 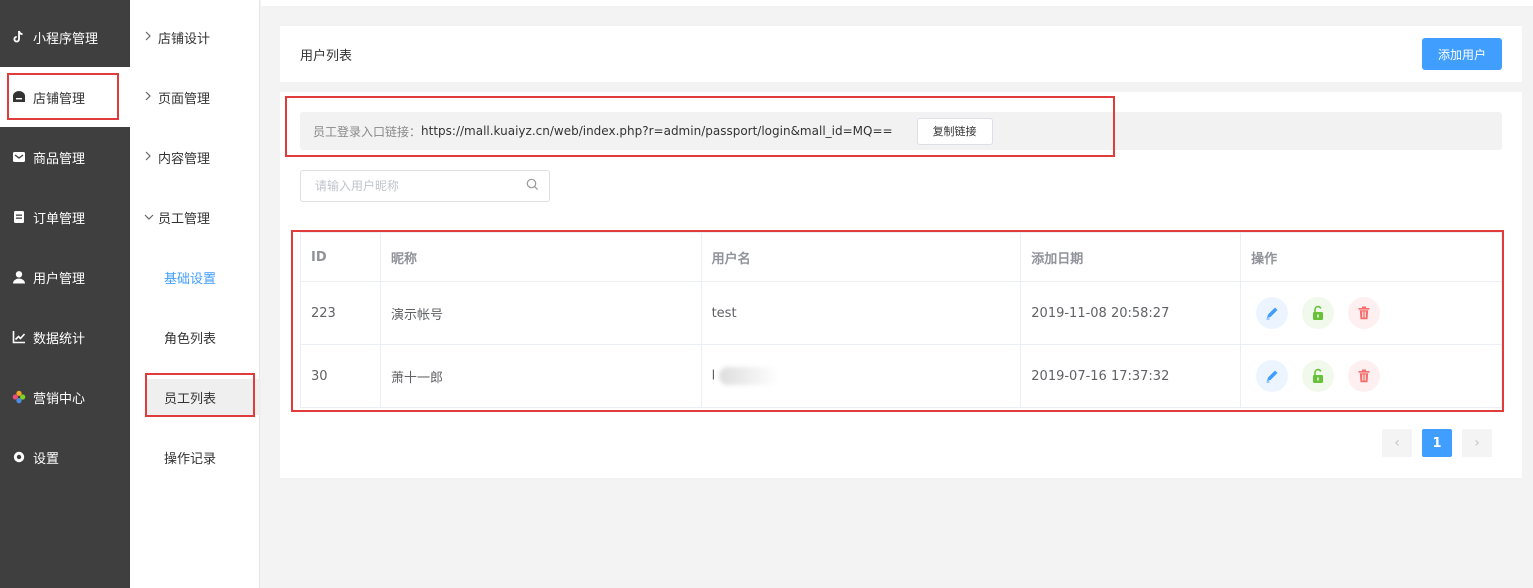 I want to click on submenu-label: 员工管理, so click(x=184, y=219).